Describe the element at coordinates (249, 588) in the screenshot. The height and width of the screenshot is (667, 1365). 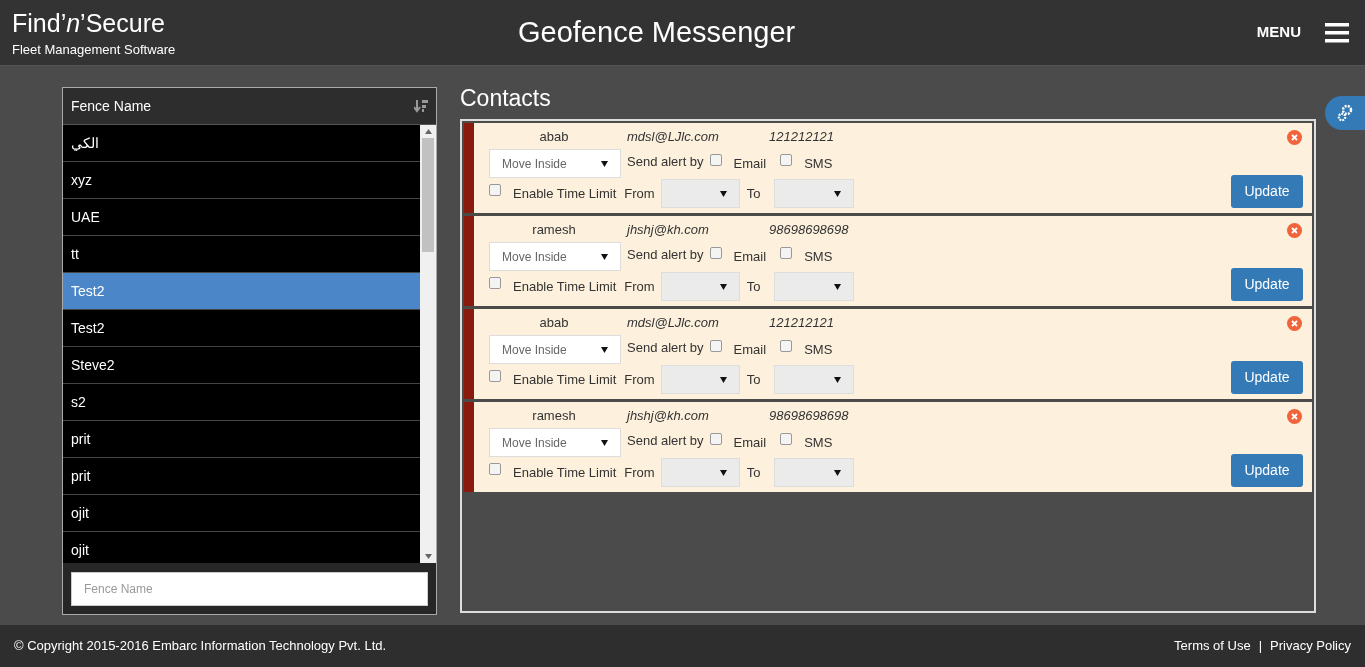
I see `fence-name-field: Fence Name` at that location.